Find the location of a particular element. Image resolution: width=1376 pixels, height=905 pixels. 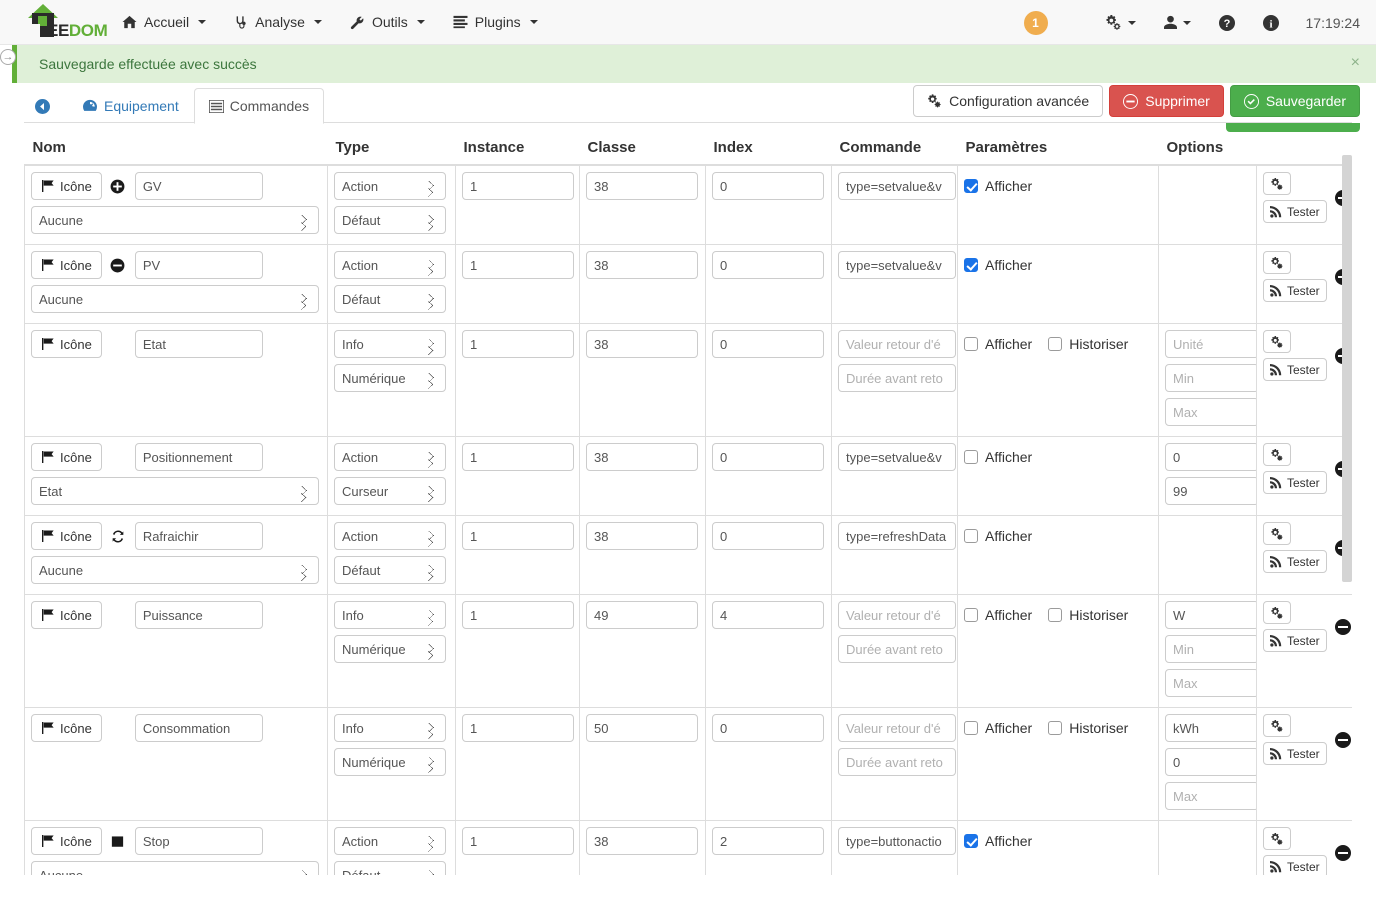

nav-item-analyse: Analyse is located at coordinates (278, 22).